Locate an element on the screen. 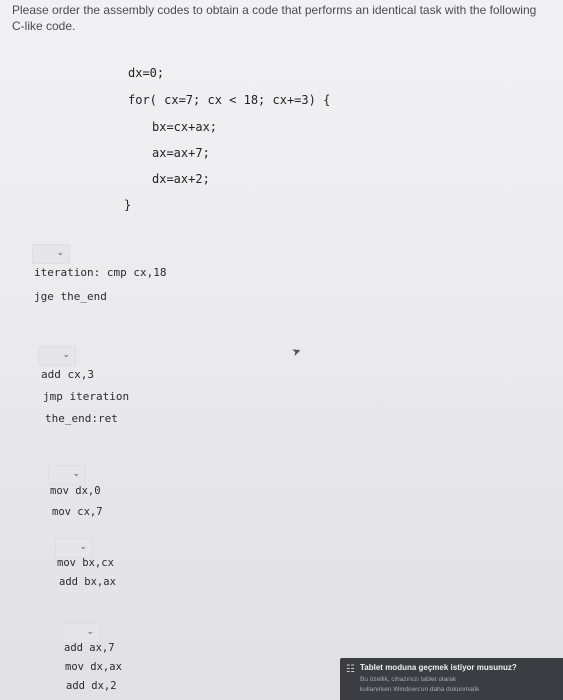 This screenshot has width=563, height=700. tablet-mode-icon: ☷ is located at coordinates (350, 669).